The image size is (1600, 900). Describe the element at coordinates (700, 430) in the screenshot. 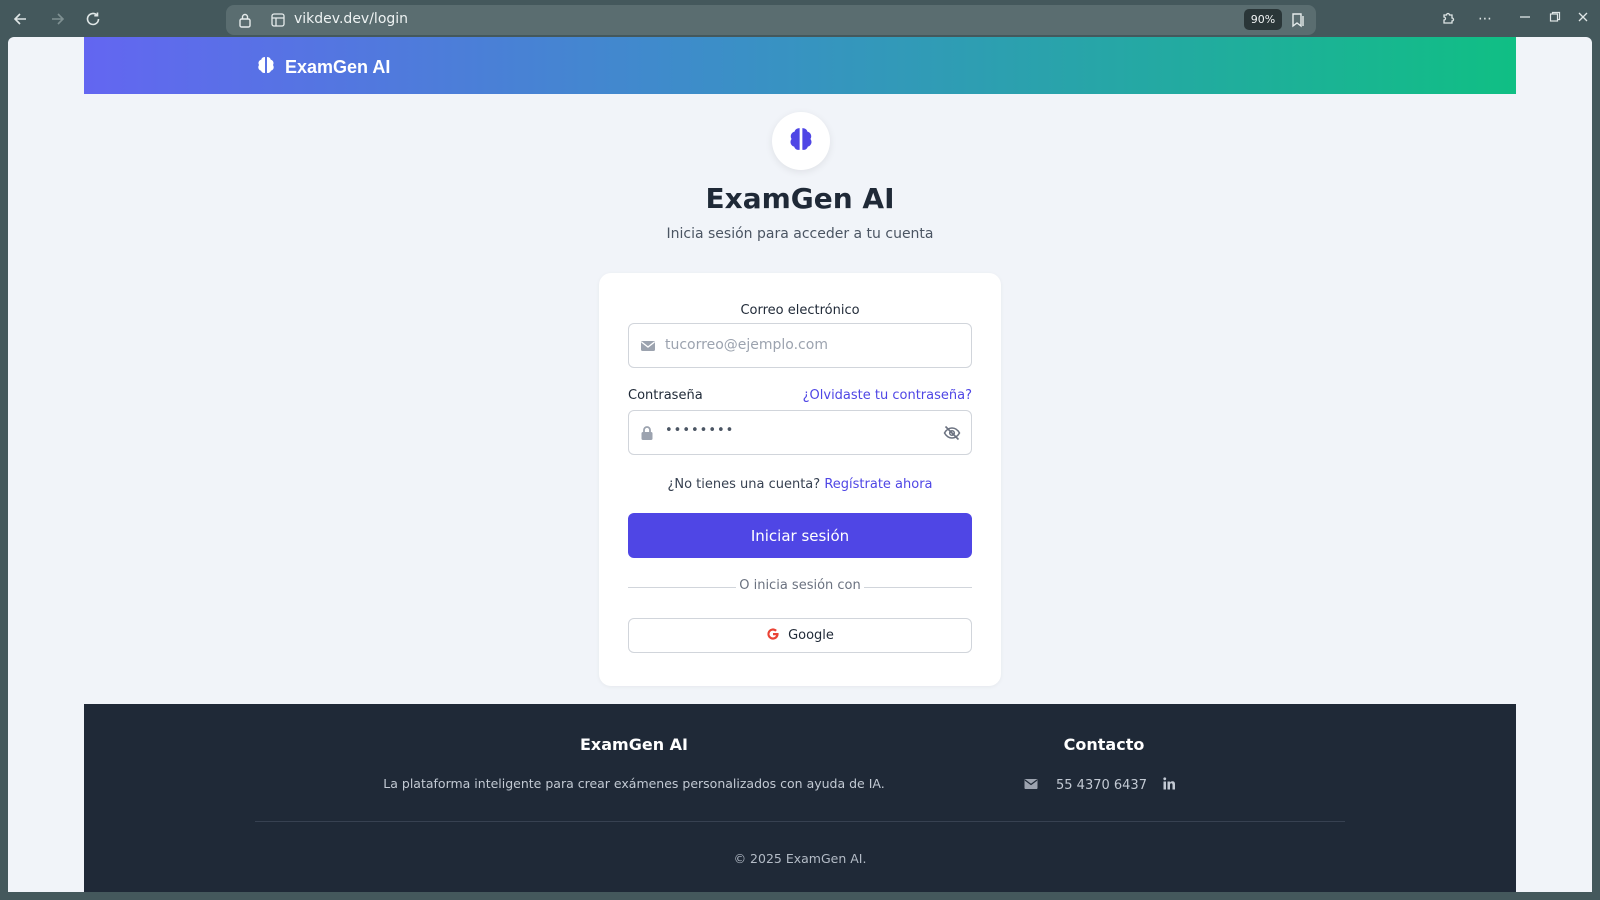

I see `password-value: ••••••••` at that location.